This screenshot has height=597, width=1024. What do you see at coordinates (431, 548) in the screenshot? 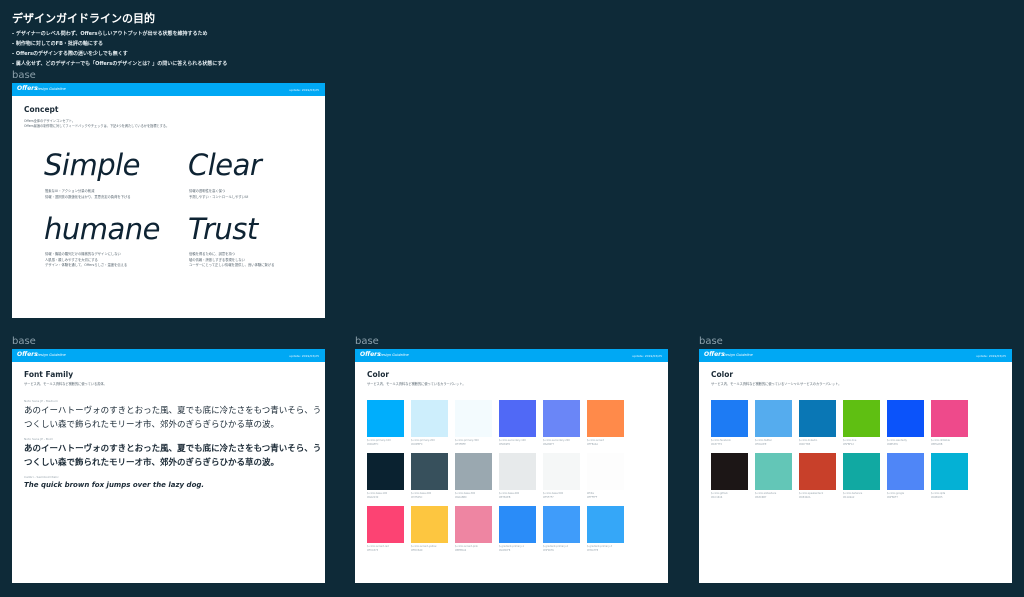
I see `color-swatch-label: $-color-accent-yellow #FDC640` at bounding box center [431, 548].